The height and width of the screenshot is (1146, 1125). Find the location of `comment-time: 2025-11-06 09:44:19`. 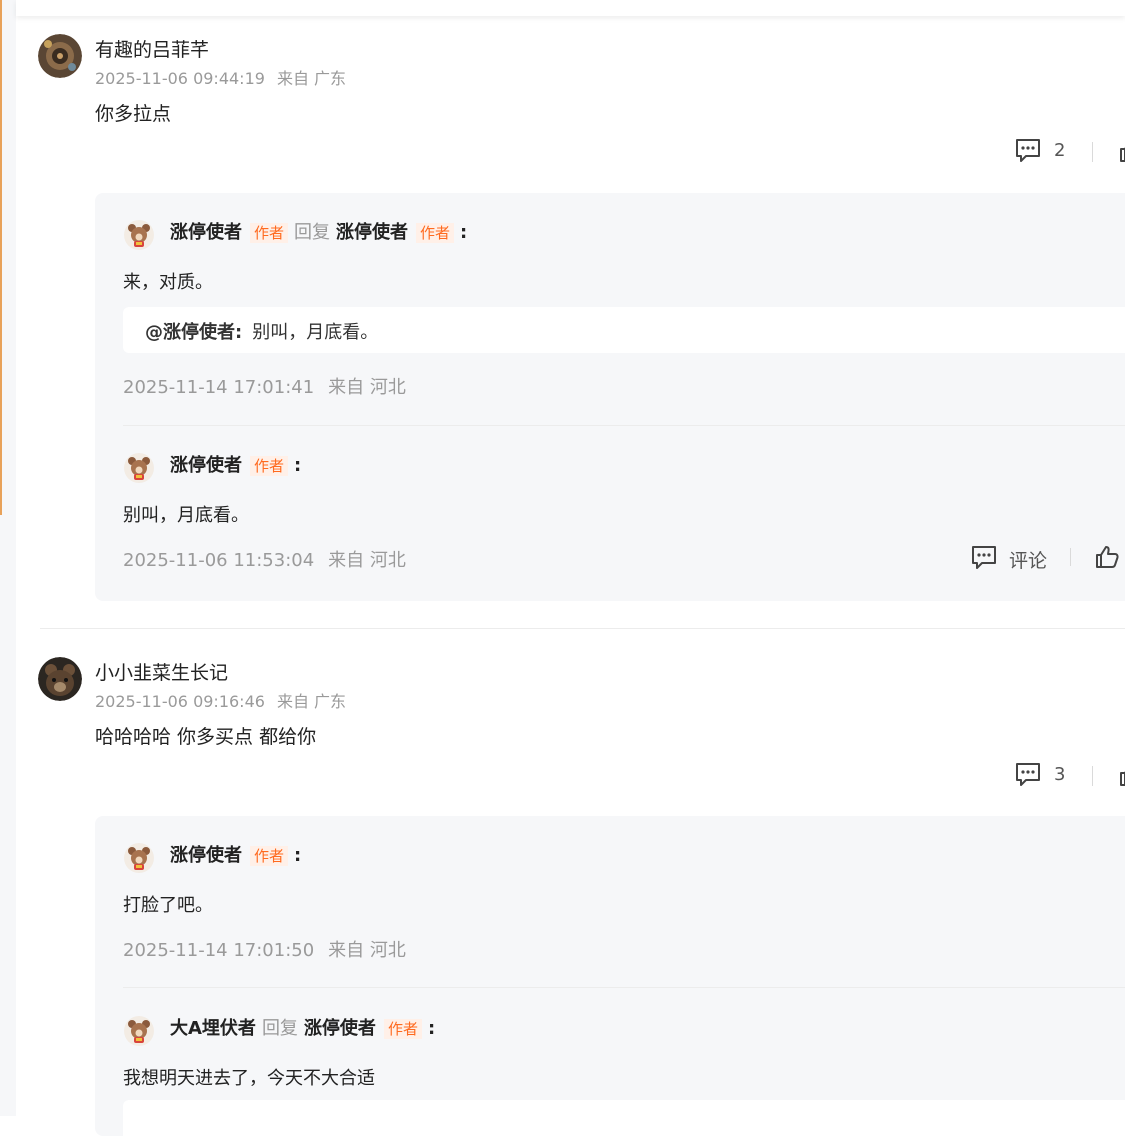

comment-time: 2025-11-06 09:44:19 is located at coordinates (180, 78).